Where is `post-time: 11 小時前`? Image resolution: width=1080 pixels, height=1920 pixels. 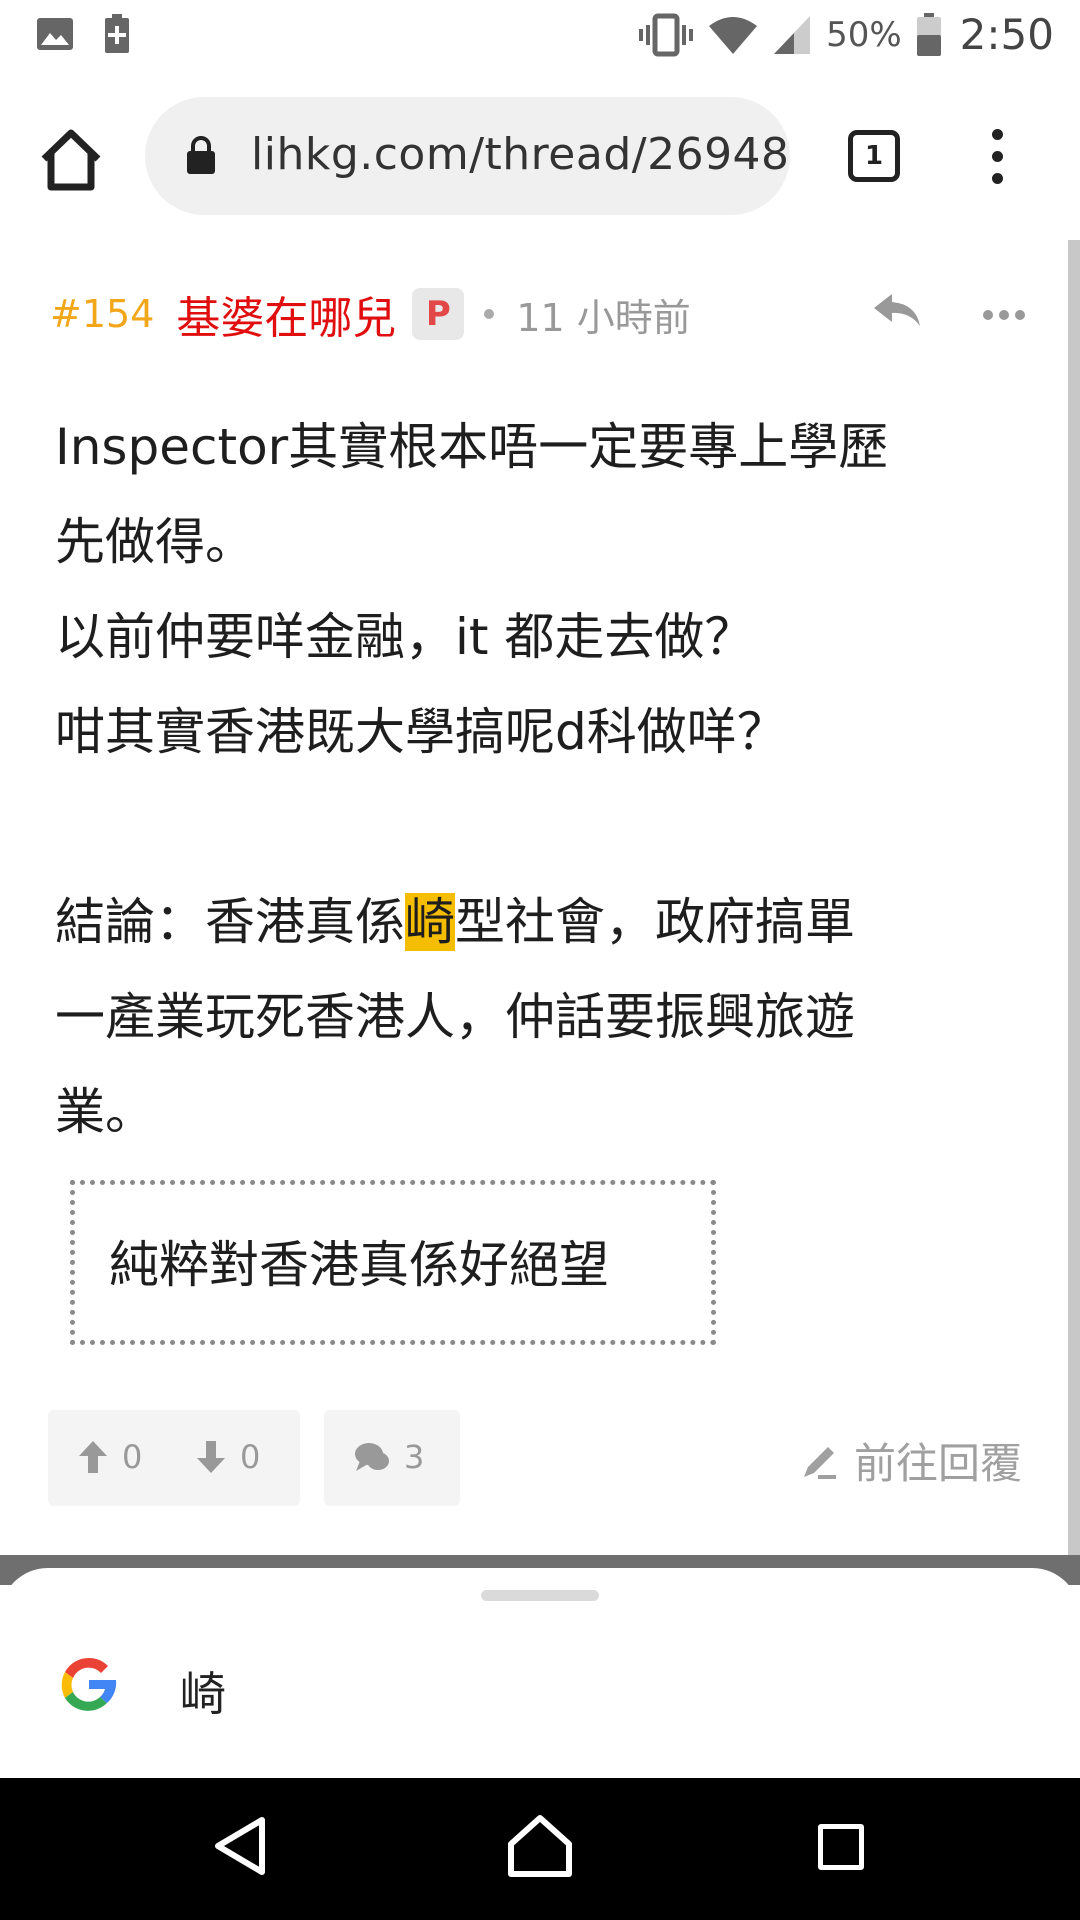 post-time: 11 小時前 is located at coordinates (603, 317).